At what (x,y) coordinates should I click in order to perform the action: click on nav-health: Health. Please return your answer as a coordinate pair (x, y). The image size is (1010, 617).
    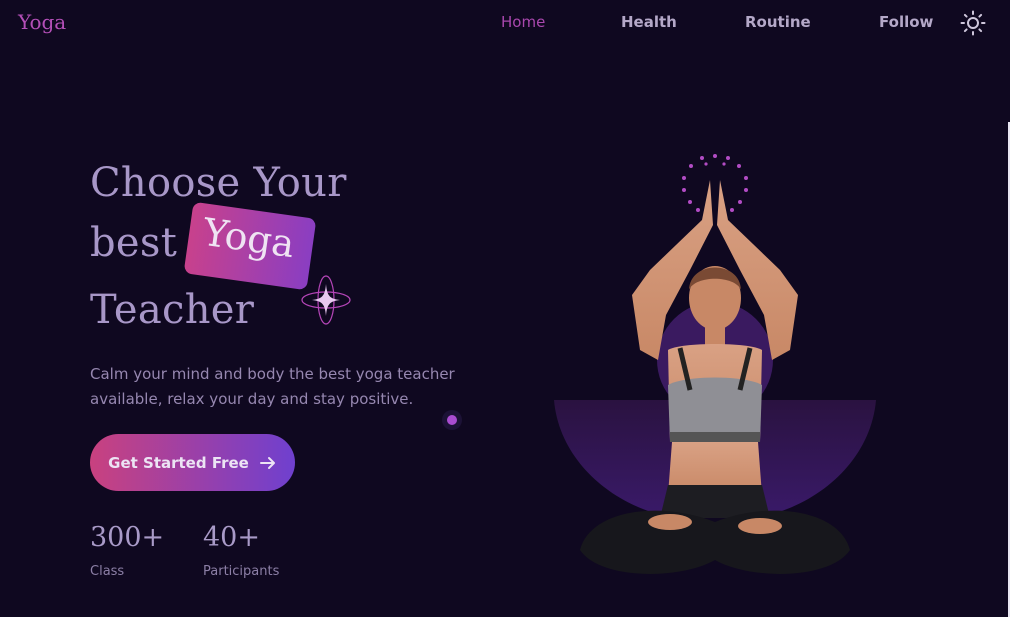
    Looking at the image, I should click on (649, 22).